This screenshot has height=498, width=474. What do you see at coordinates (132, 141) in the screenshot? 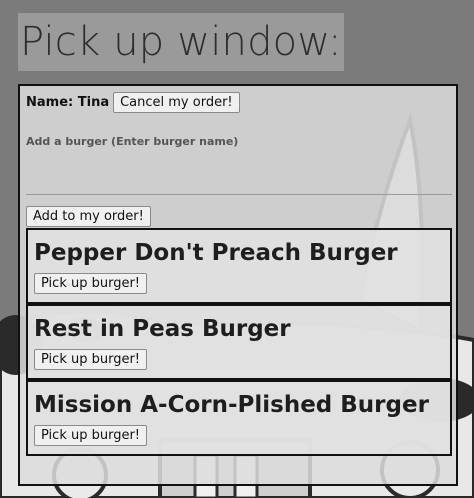
I see `add-burger-label: Add a burger (Enter burger name)` at bounding box center [132, 141].